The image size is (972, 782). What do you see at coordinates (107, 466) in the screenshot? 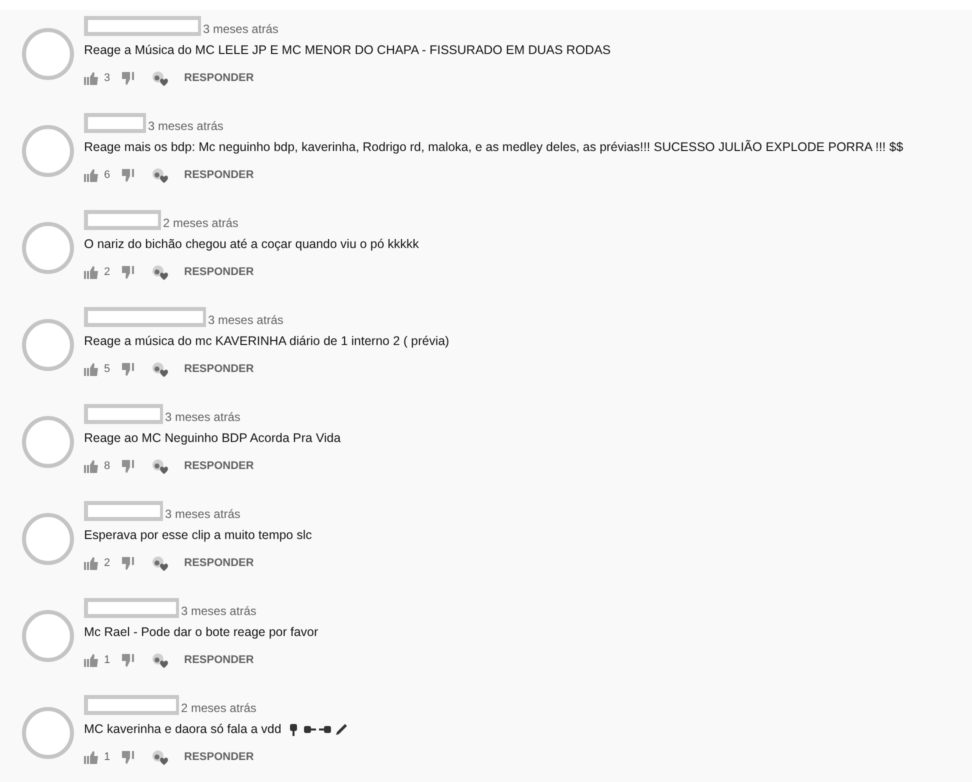
I see `like-count: 8` at bounding box center [107, 466].